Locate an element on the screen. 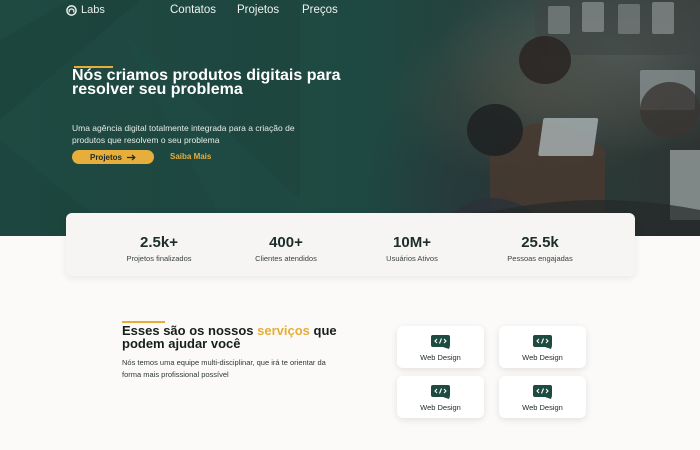 This screenshot has height=450, width=700. stat-value: 25.5k is located at coordinates (540, 242).